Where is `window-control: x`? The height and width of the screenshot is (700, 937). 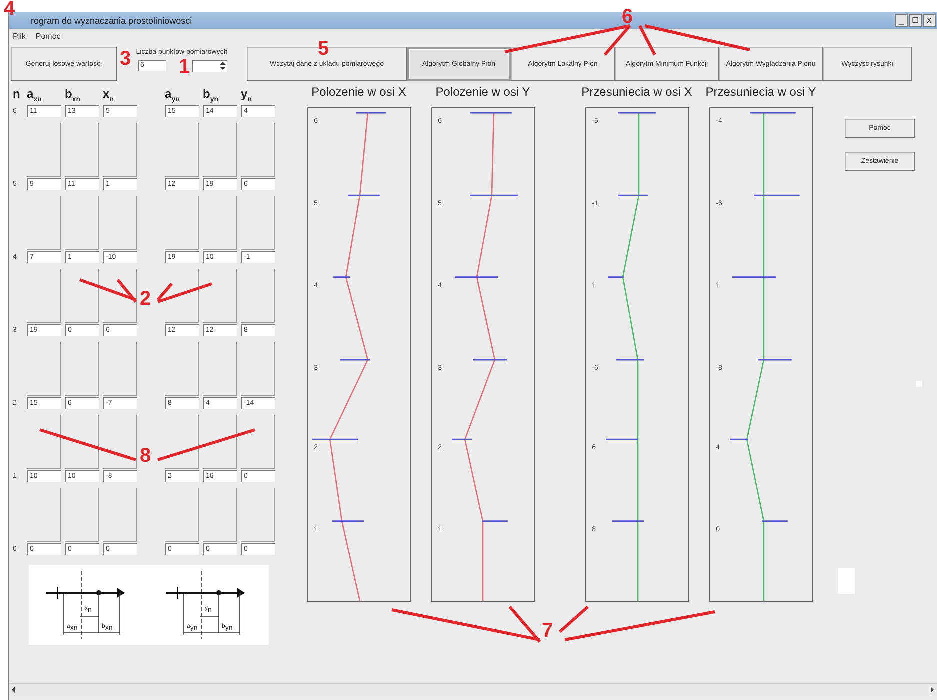
window-control: x is located at coordinates (929, 20).